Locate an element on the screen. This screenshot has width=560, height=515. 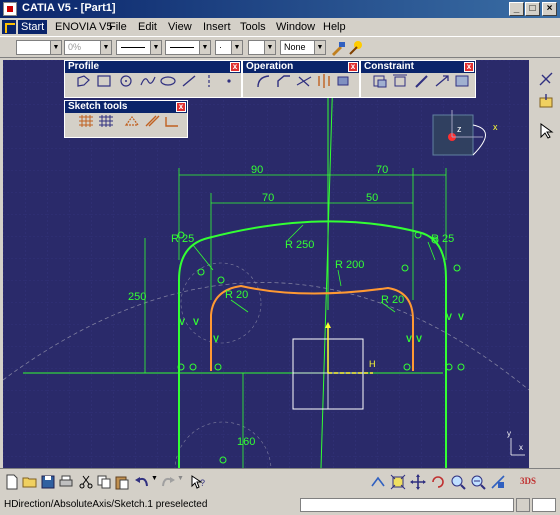
print-icon is located at coordinates (66, 482).